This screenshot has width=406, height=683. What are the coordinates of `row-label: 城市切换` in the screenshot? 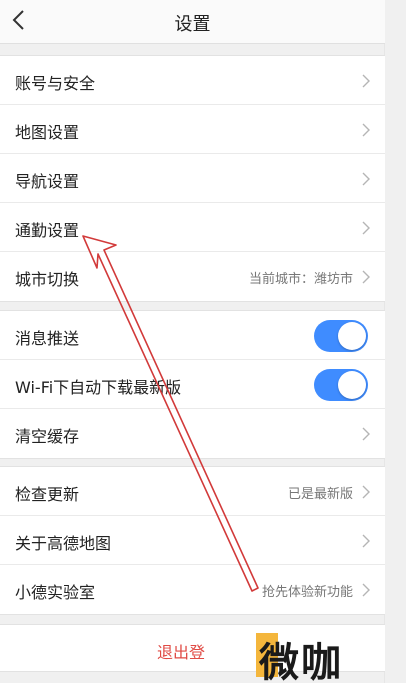 It's located at (47, 279).